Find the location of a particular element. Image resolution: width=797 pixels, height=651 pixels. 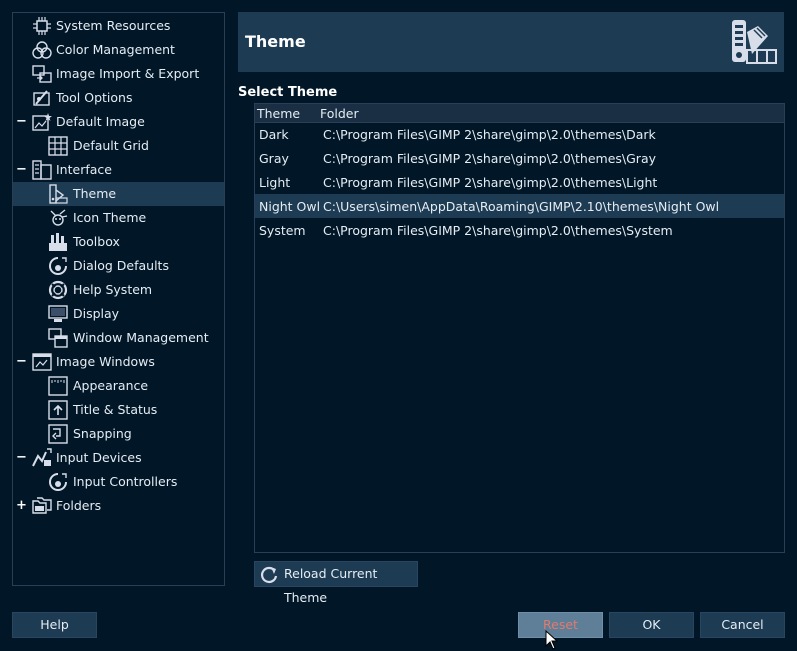

theme-icon is located at coordinates (58, 194).